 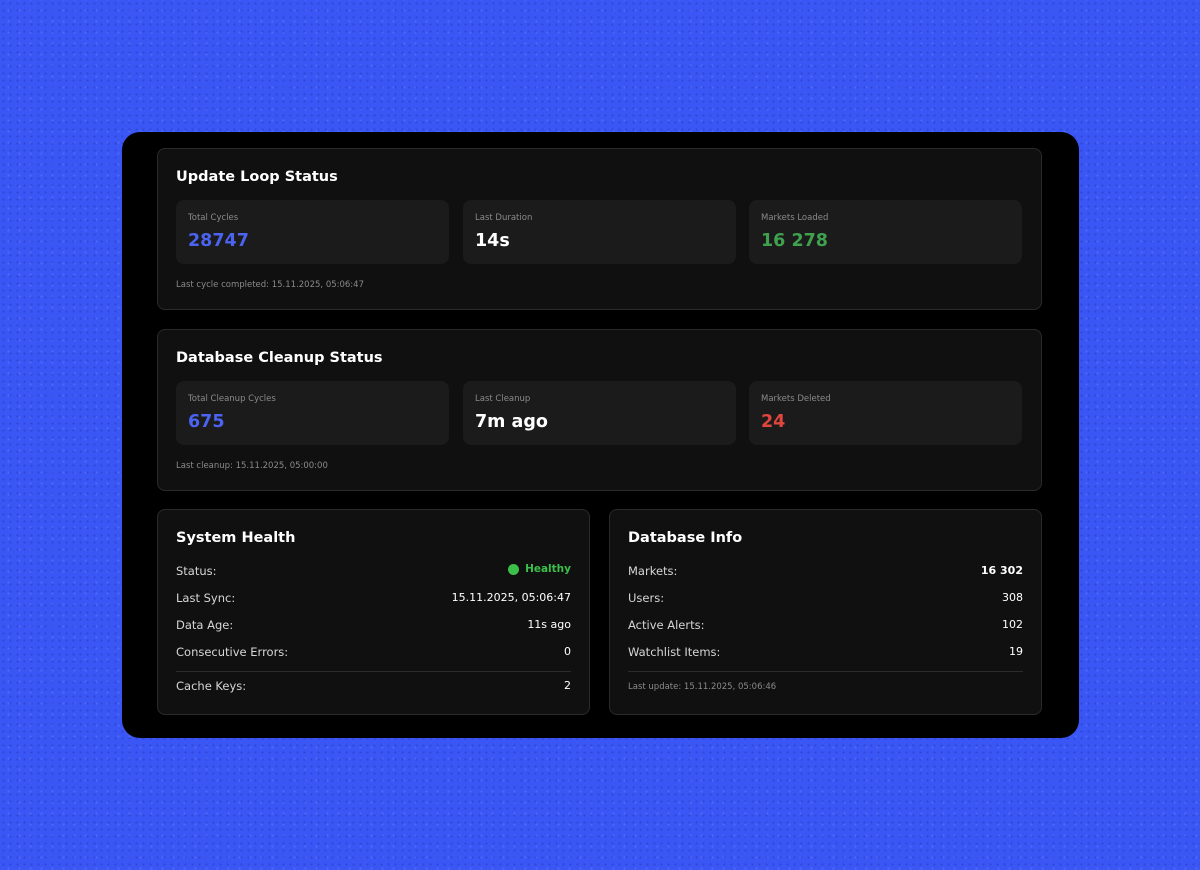 I want to click on cleanup-title: Database Cleanup Status, so click(x=279, y=358).